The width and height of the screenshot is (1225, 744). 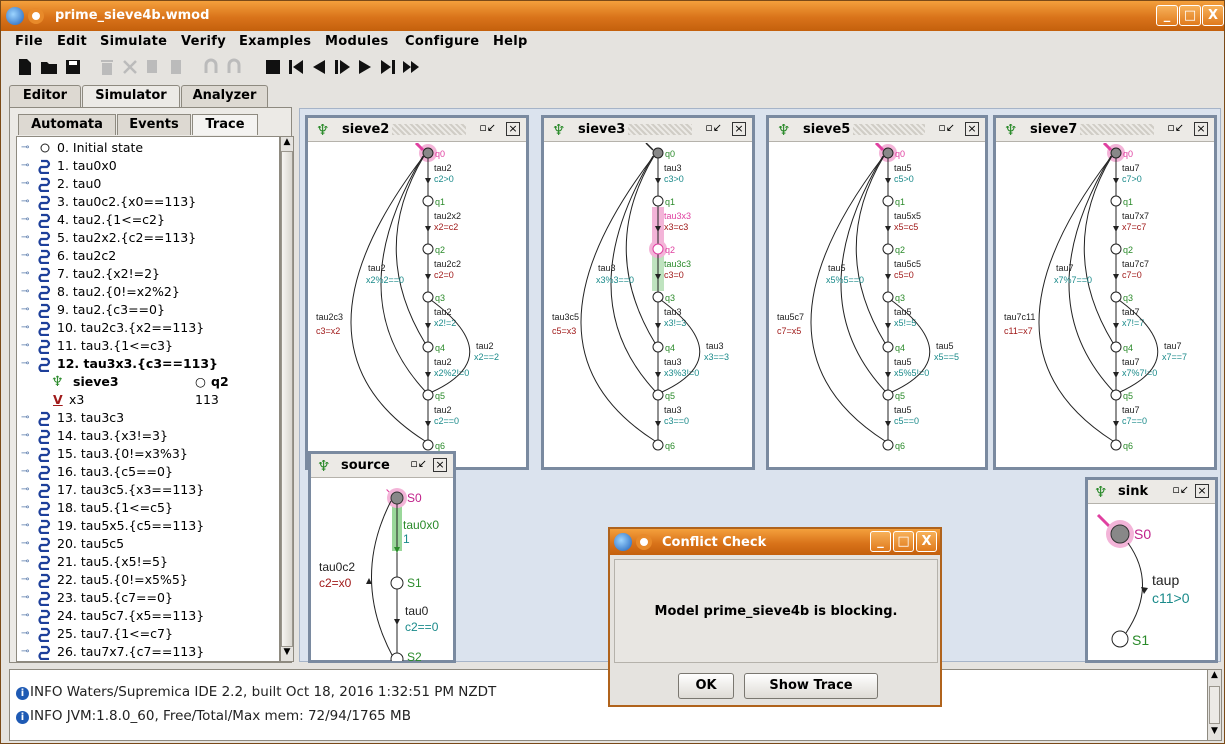 What do you see at coordinates (510, 41) in the screenshot?
I see `menu-help: Help` at bounding box center [510, 41].